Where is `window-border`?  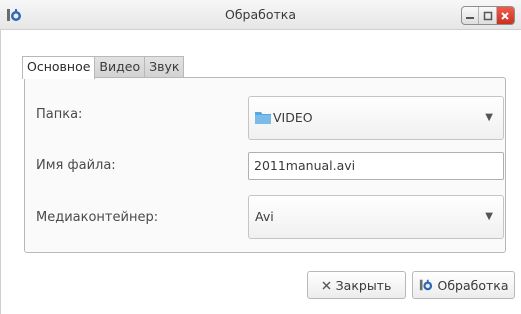
window-border is located at coordinates (0, 172).